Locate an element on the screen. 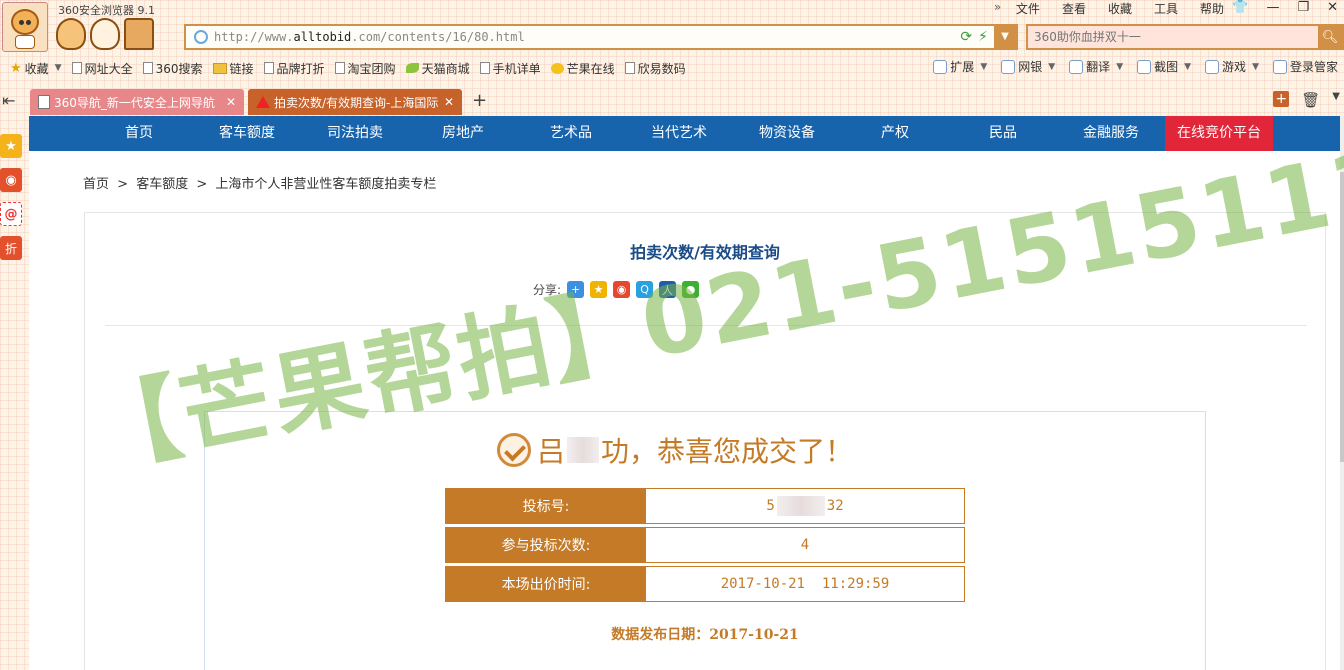 Image resolution: width=1344 pixels, height=670 pixels. qq-icon: Q is located at coordinates (645, 289).